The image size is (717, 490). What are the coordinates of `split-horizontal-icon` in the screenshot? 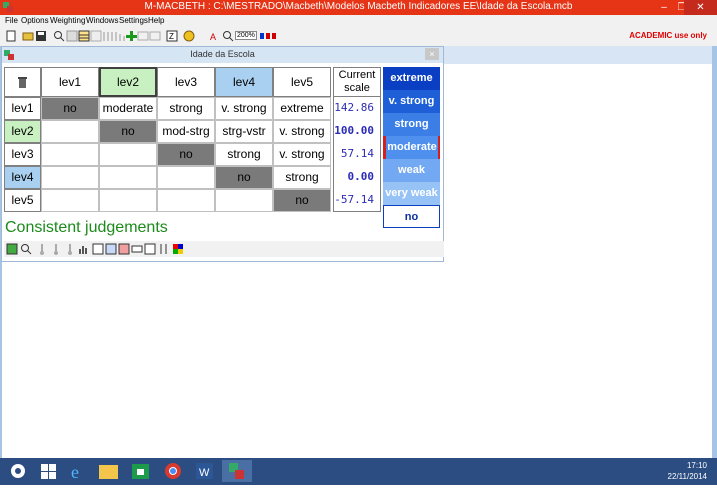 It's located at (137, 249).